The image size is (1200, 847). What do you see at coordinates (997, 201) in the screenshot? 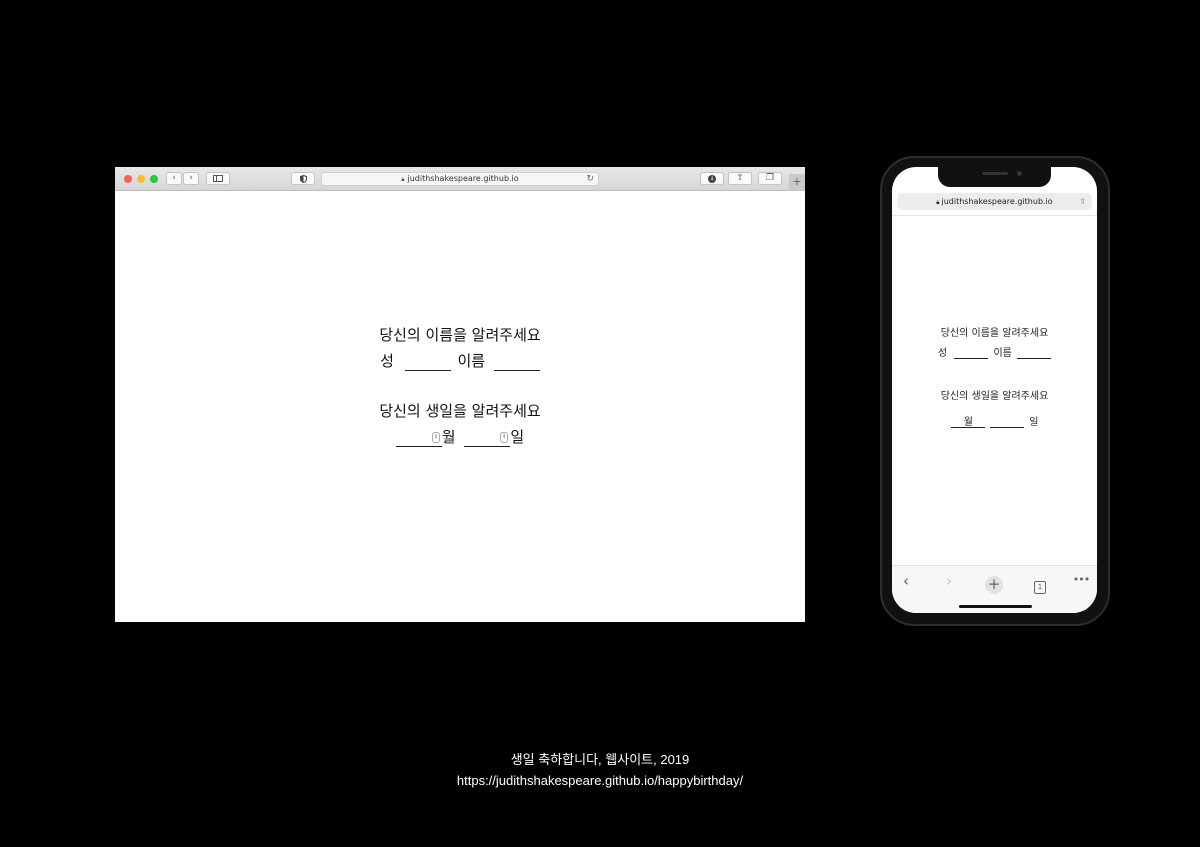
I see `mobile-address-url: judithshakespeare.github.io` at bounding box center [997, 201].